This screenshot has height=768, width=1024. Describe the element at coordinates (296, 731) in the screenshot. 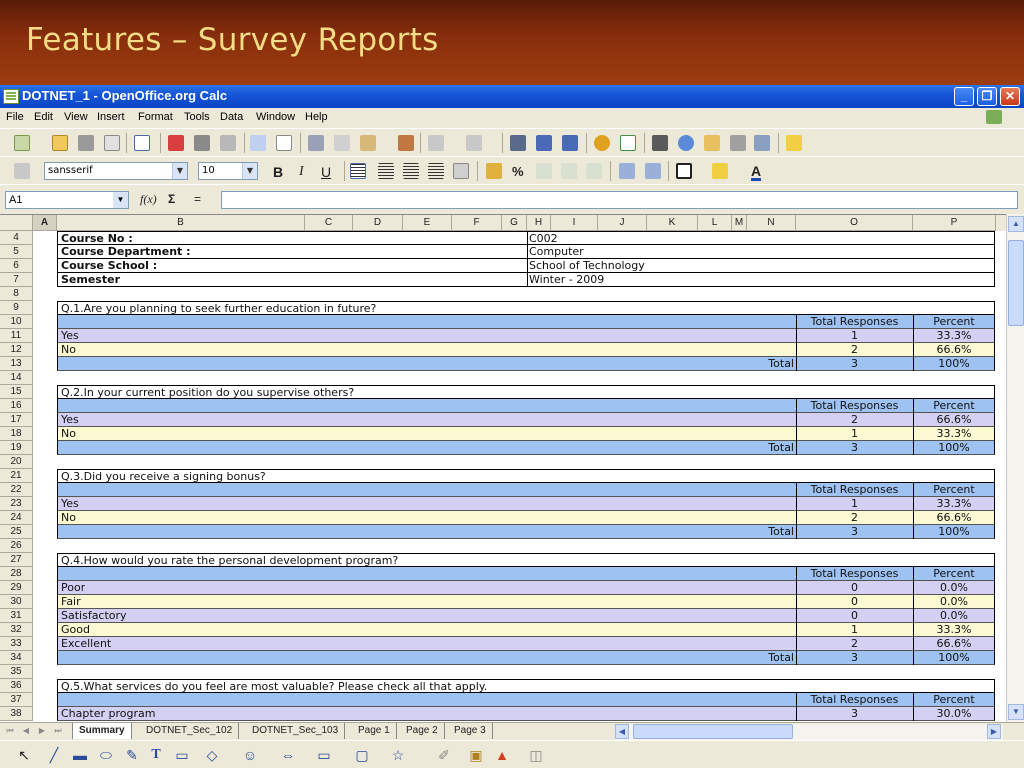

I see `sheet-tab-dotnet-sec-103: DOTNET_Sec_103` at that location.